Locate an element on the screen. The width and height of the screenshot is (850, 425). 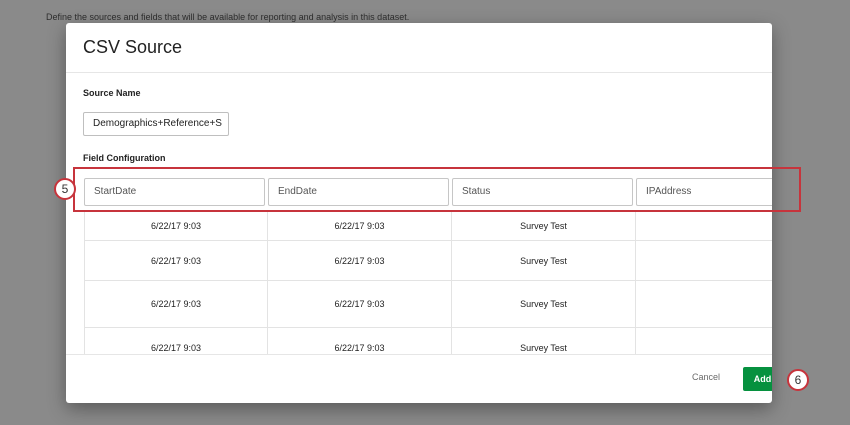
step-badge-6: 6 is located at coordinates (798, 380).